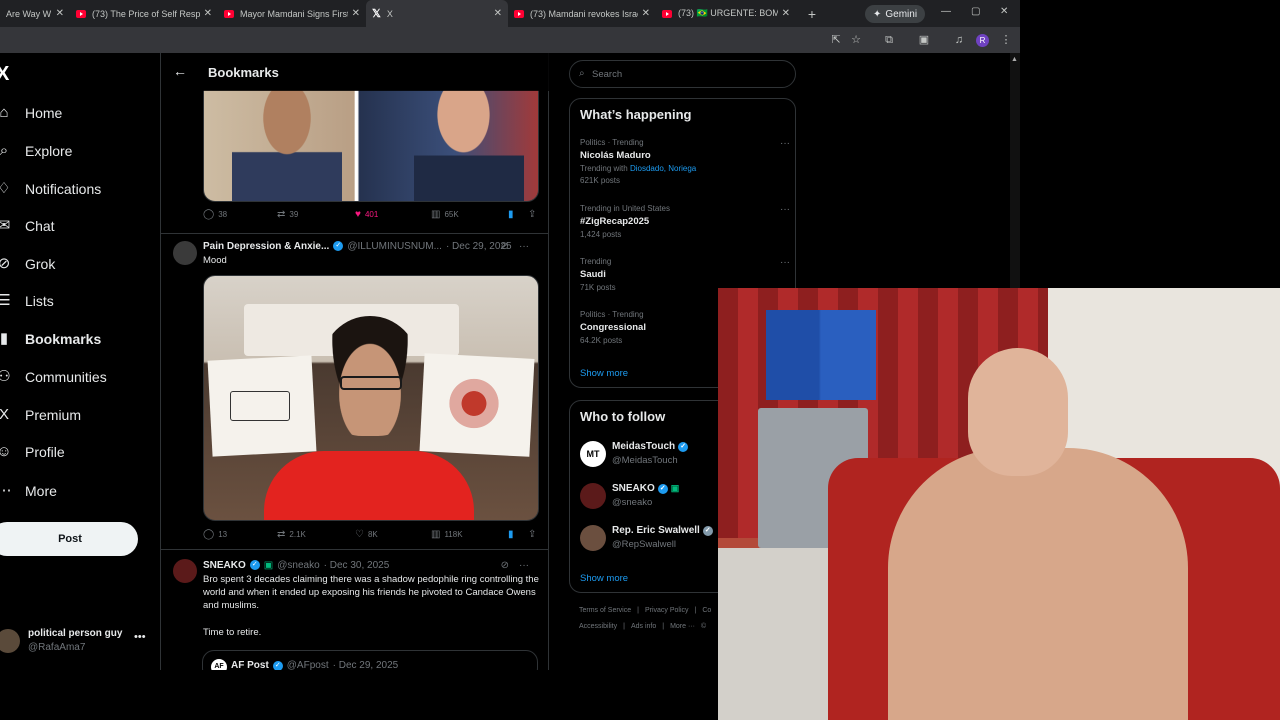 This screenshot has height=720, width=1280. I want to click on view-count: 118K, so click(453, 534).